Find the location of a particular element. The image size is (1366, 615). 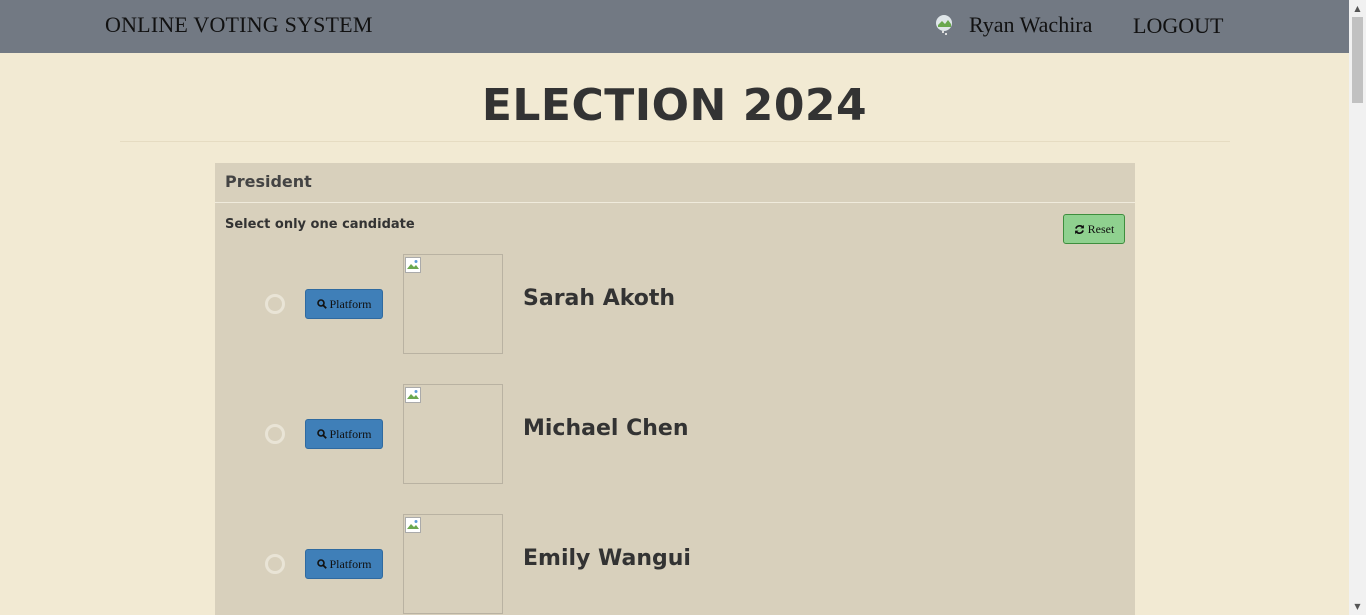

candidate-row: Platform Sarah Akoth is located at coordinates (675, 304).